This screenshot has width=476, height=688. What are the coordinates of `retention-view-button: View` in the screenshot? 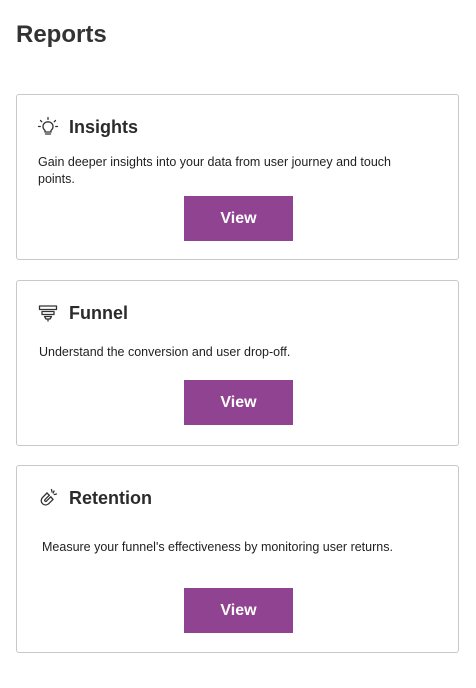 It's located at (238, 610).